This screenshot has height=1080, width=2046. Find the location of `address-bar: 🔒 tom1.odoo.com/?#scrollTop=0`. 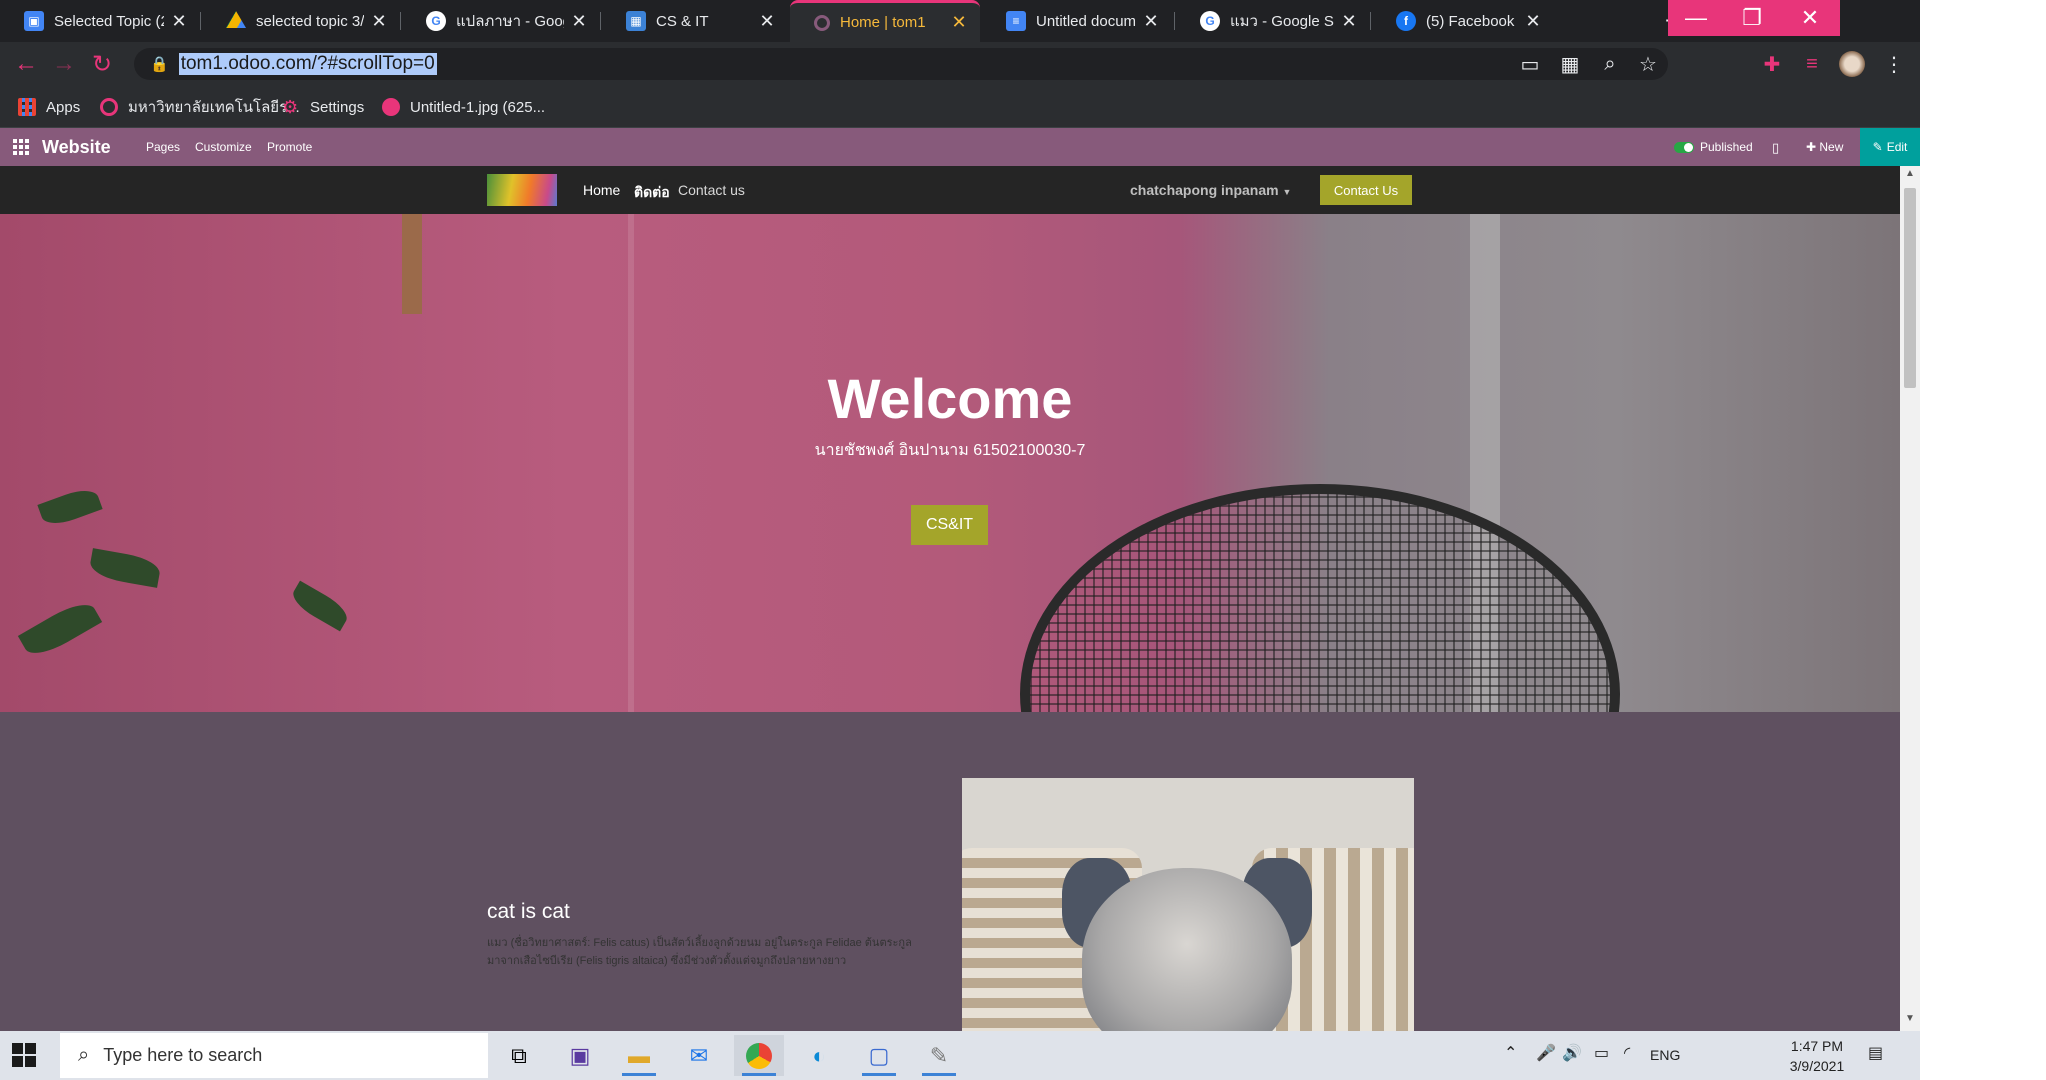

address-bar: 🔒 tom1.odoo.com/?#scrollTop=0 is located at coordinates (901, 64).